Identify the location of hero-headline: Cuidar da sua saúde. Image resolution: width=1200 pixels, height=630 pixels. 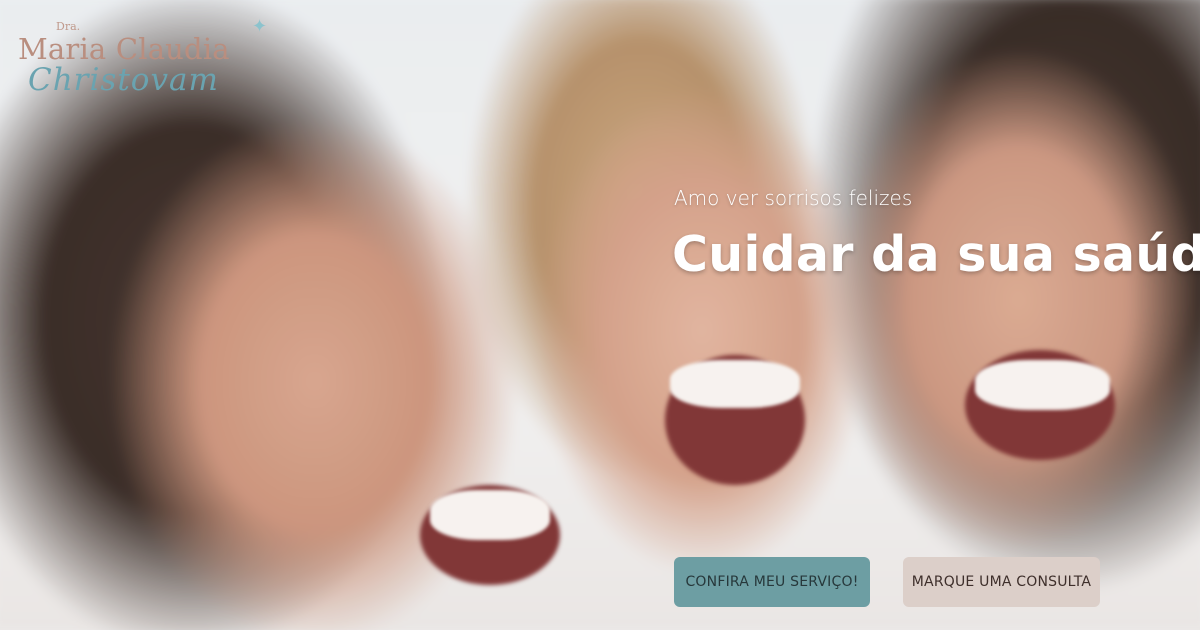
(936, 254).